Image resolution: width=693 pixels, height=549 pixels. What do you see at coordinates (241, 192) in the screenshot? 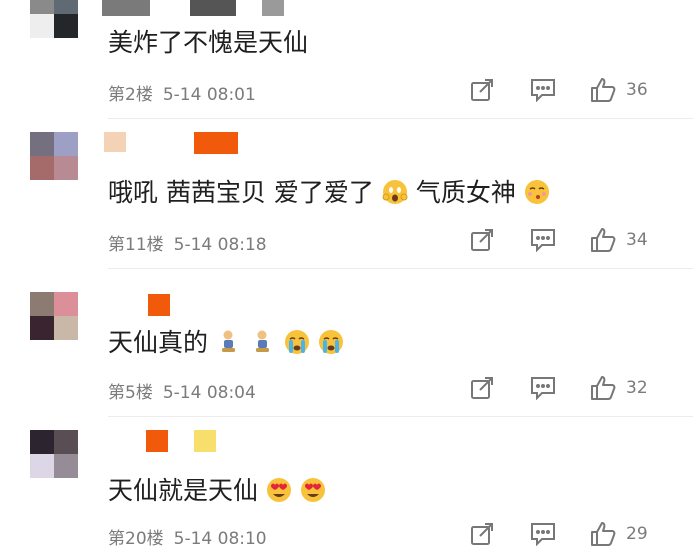
I see `comment-text-part: 哦吼 茜茜宝贝 爱了爱了` at bounding box center [241, 192].